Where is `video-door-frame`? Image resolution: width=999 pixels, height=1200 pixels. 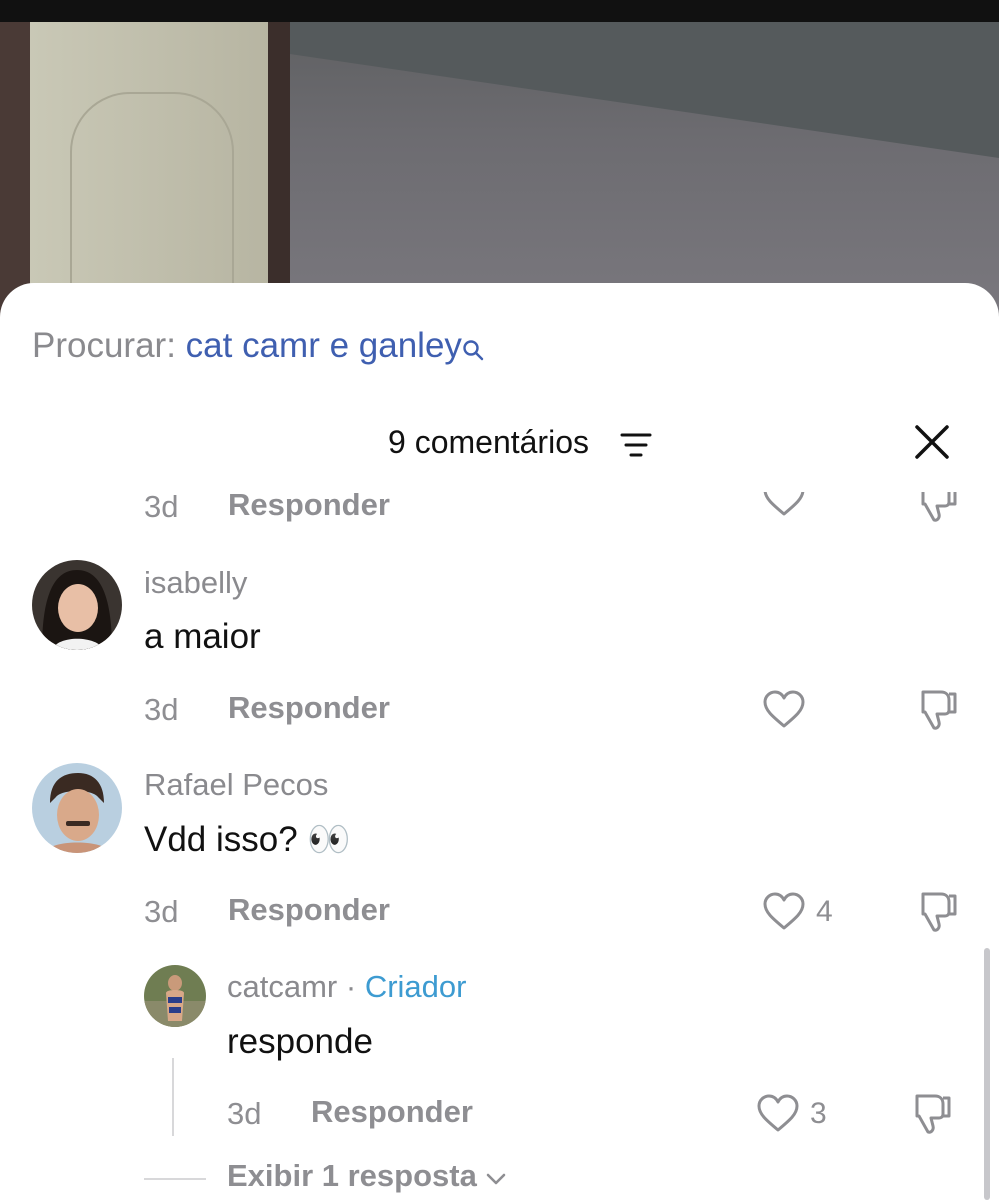
video-door-frame is located at coordinates (279, 171).